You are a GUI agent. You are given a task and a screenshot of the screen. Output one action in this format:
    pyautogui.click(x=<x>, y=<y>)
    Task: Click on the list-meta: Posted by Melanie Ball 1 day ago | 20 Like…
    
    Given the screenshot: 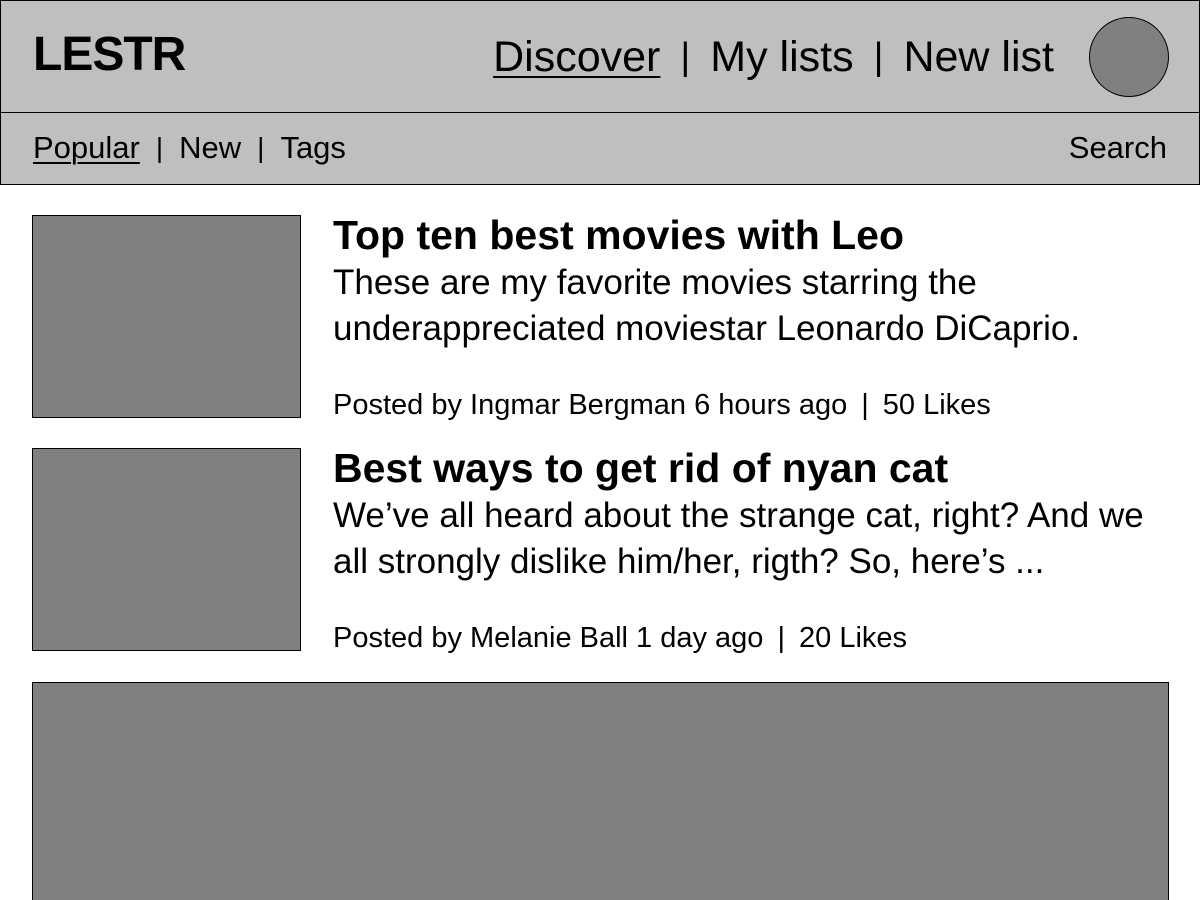 What is the action you would take?
    pyautogui.click(x=620, y=638)
    